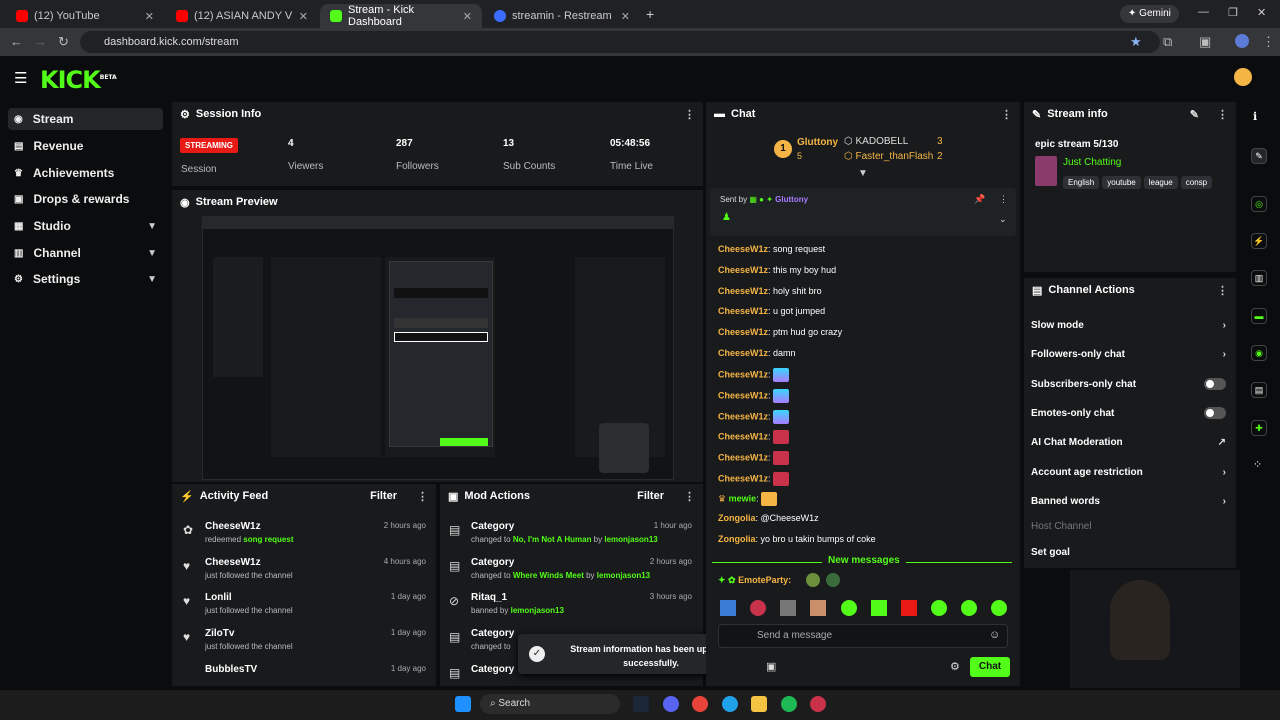  I want to click on bookmark-star-icon: ★, so click(1136, 42).